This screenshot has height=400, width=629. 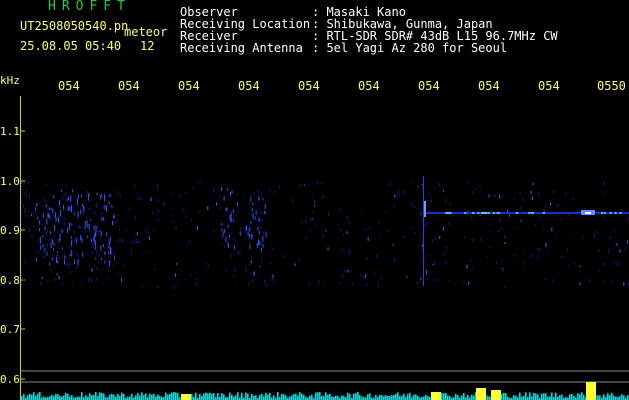 I want to click on antenna-label: Receiving Antenna, so click(x=241, y=48).